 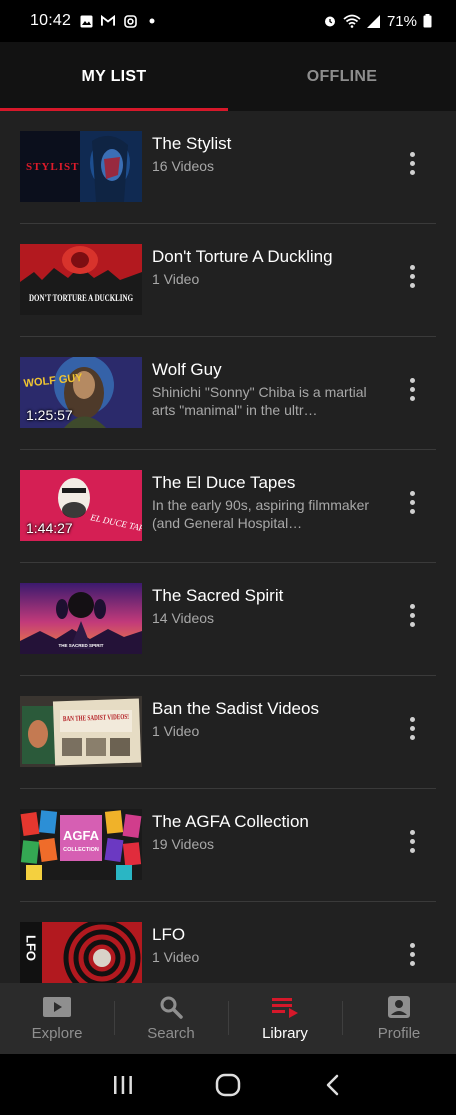 I want to click on item-title: The Sacred Spirit, so click(x=218, y=595).